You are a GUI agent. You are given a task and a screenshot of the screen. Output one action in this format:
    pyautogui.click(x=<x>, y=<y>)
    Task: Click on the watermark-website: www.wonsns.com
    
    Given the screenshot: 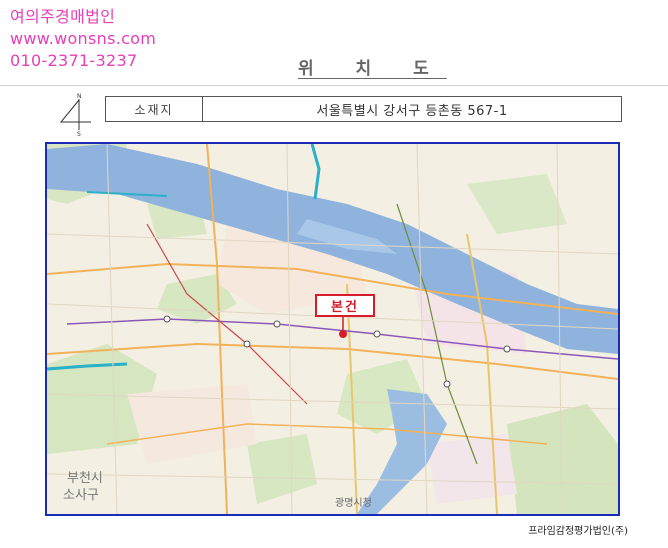 What is the action you would take?
    pyautogui.click(x=83, y=38)
    